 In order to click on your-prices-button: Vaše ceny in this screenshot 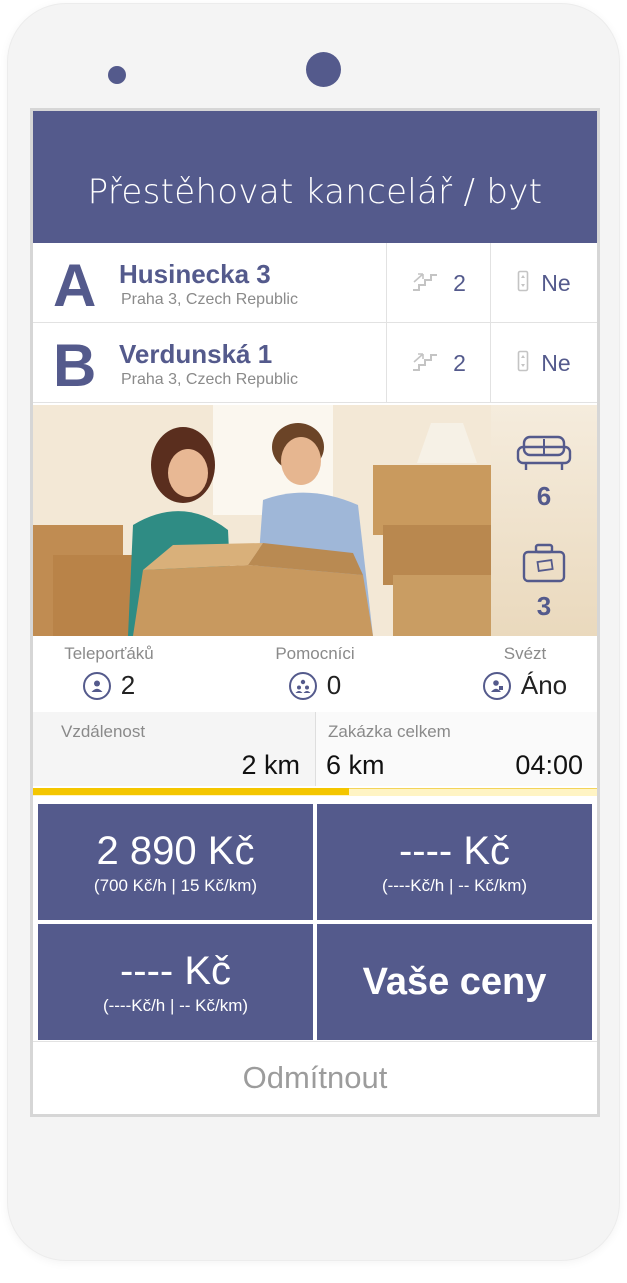, I will do `click(454, 982)`.